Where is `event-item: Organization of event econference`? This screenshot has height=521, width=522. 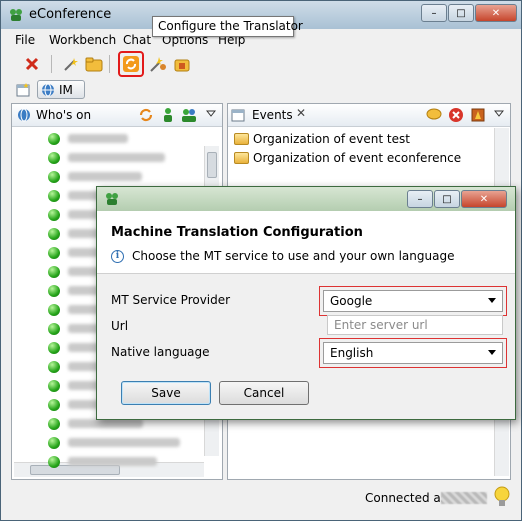
event-item: Organization of event econference is located at coordinates (347, 158).